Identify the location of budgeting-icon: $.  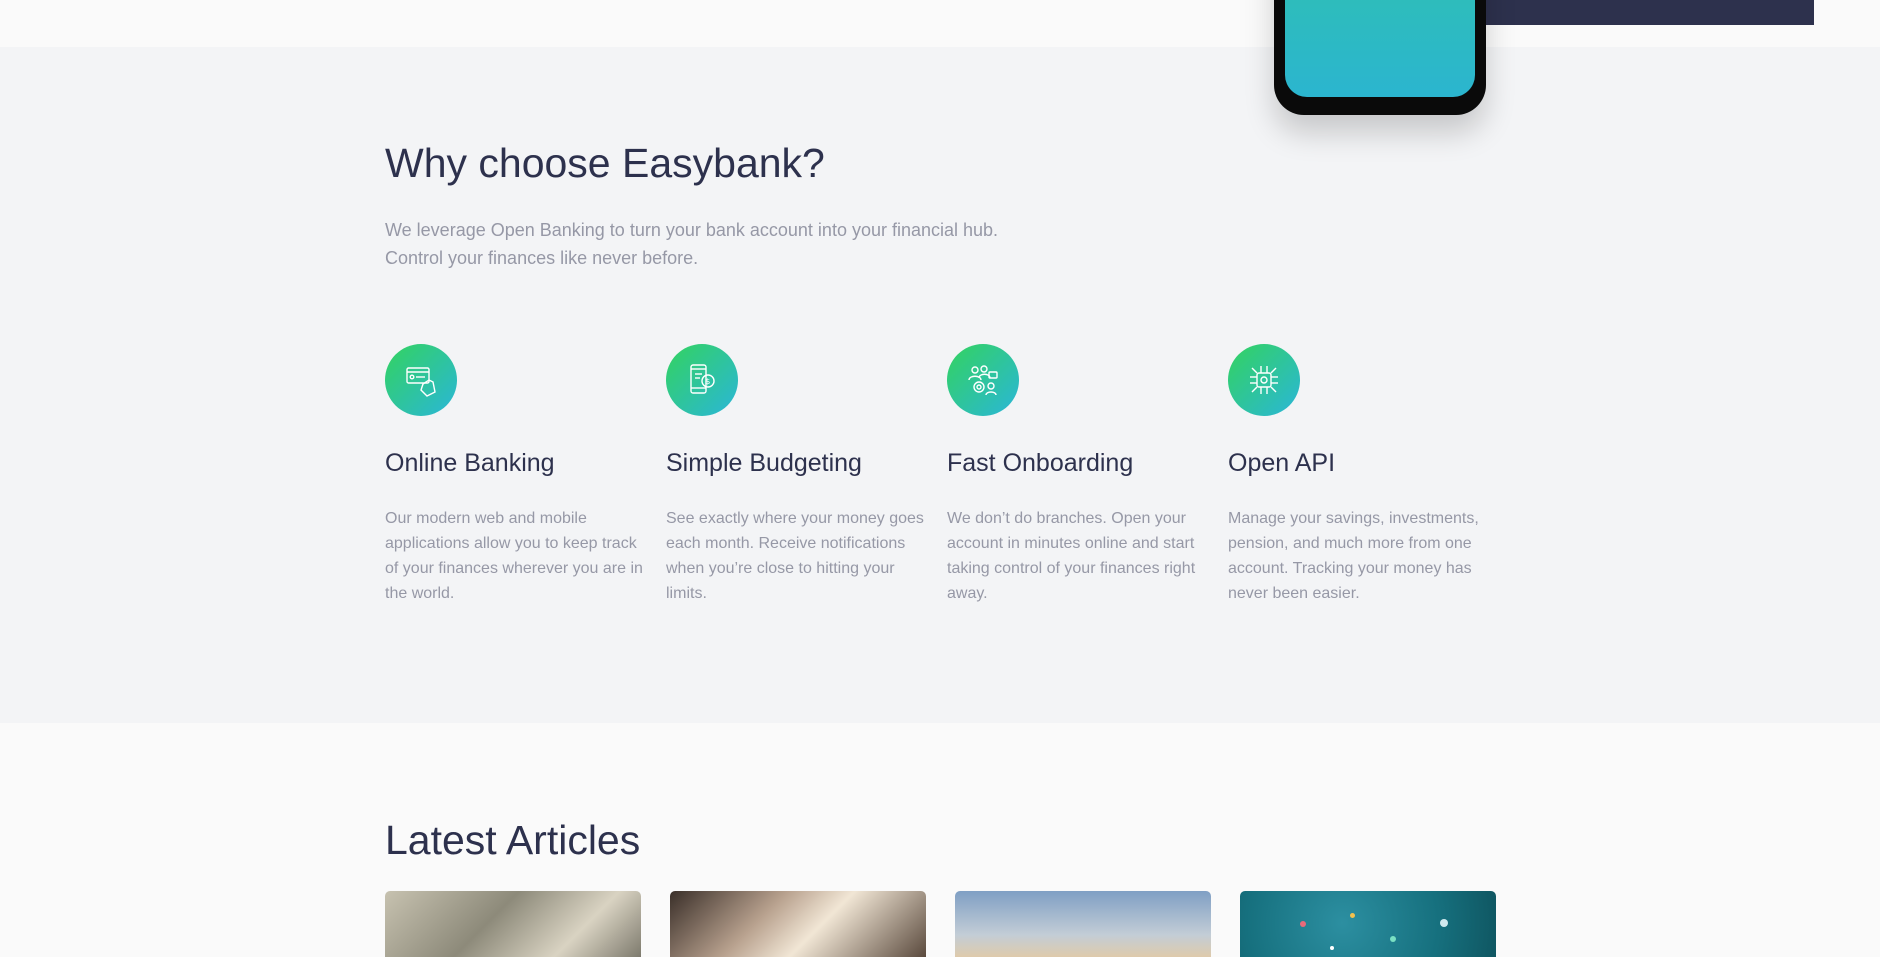
(702, 380).